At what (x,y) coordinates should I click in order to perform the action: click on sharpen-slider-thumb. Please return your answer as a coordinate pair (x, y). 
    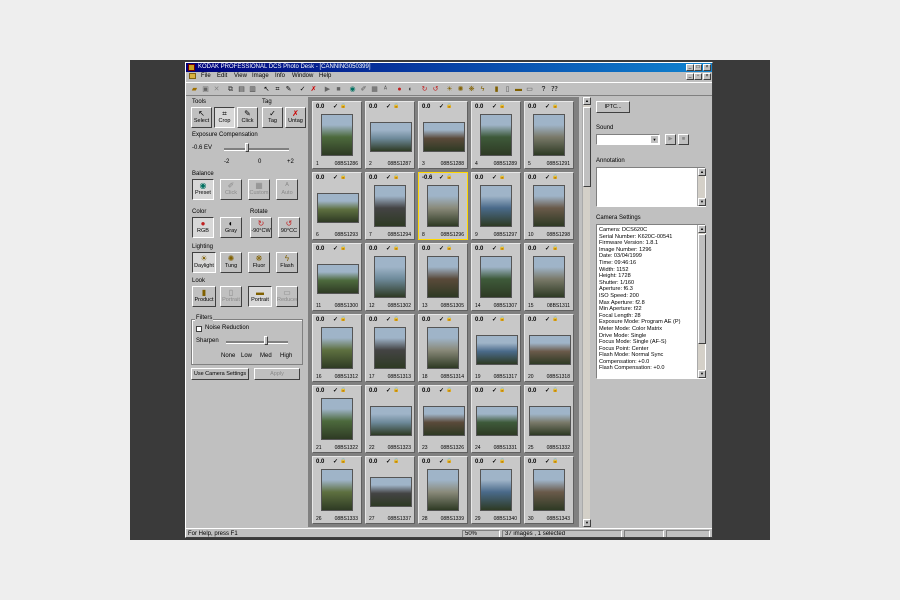
    Looking at the image, I should click on (266, 340).